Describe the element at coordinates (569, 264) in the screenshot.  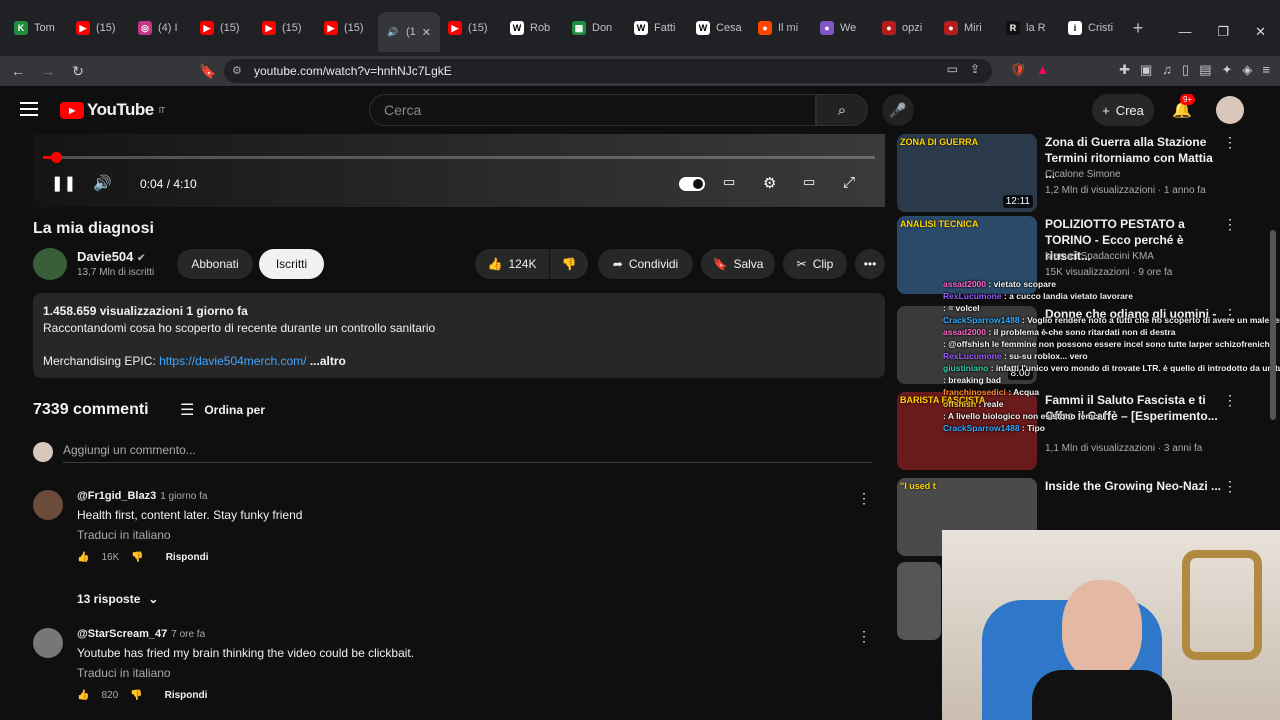
I see `dislike-button: 👎` at that location.